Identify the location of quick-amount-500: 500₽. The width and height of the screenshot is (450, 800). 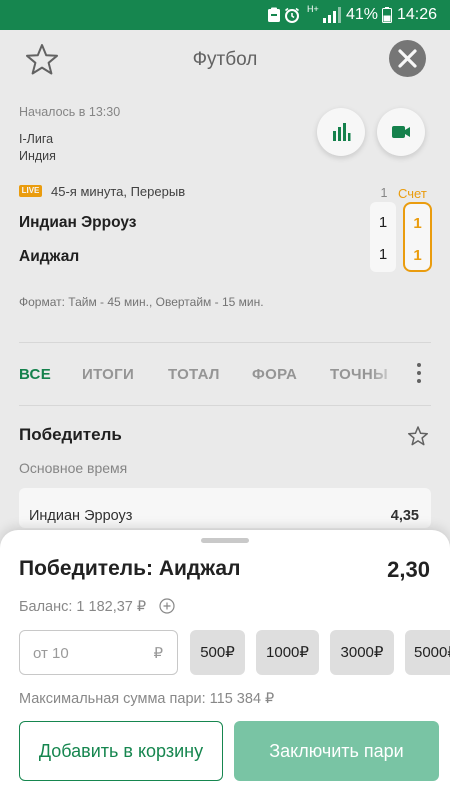
(217, 652).